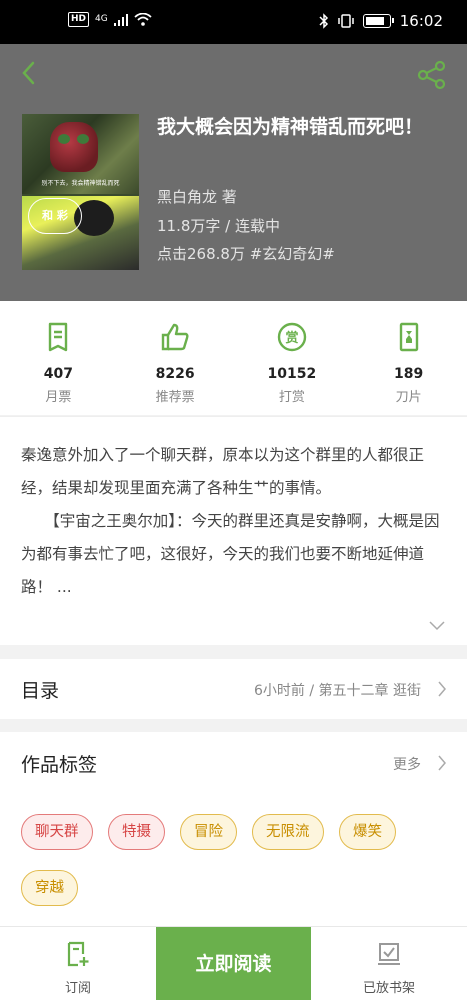 The image size is (467, 1000). Describe the element at coordinates (49, 888) in the screenshot. I see `tag-chip: 穿越` at that location.